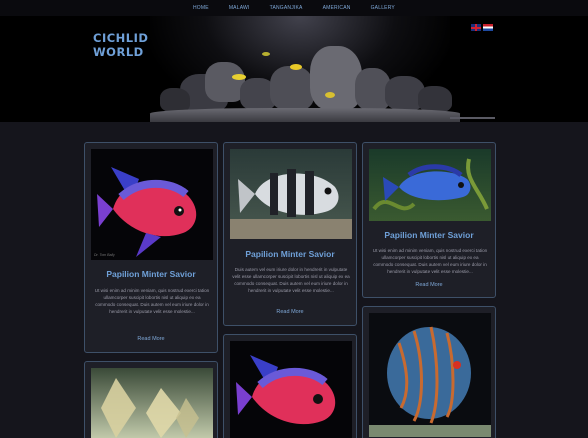 The width and height of the screenshot is (588, 438). I want to click on top-navigation: HOME MALAWI TANGANJIKA AMERICAN GALLERY, so click(294, 8).